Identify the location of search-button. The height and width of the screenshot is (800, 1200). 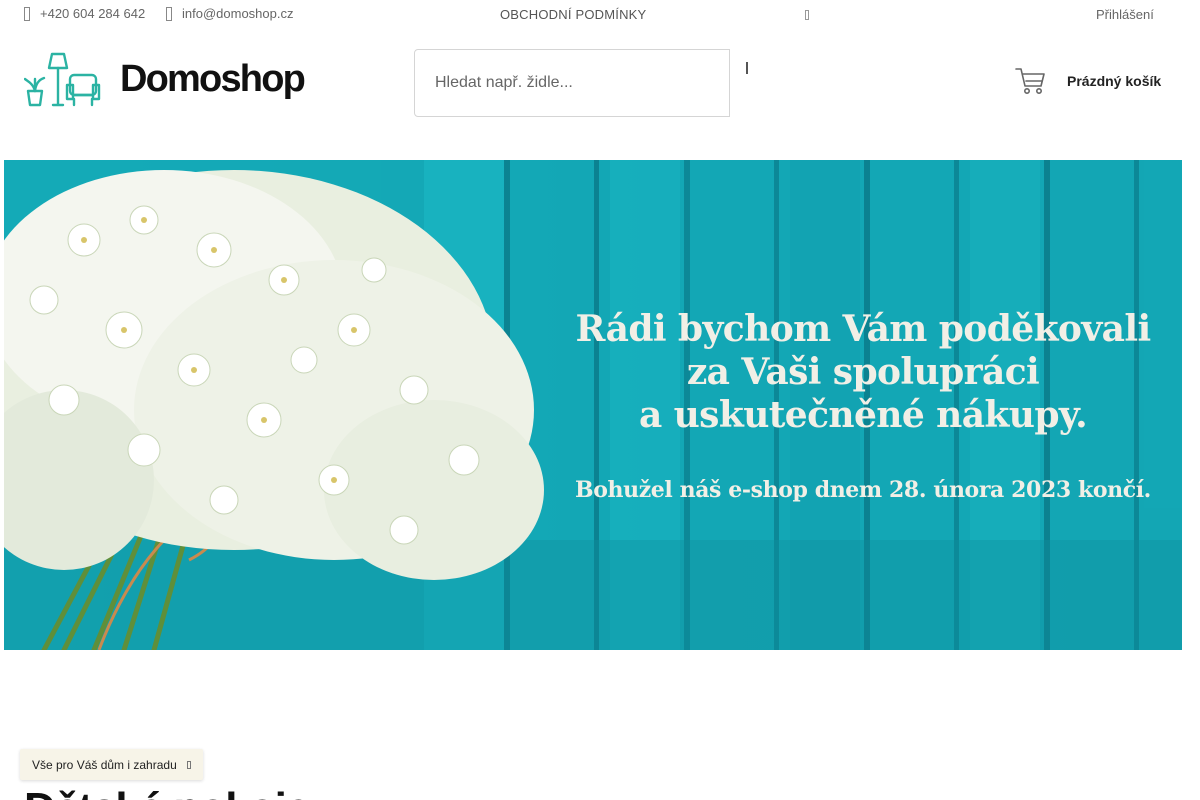
(747, 69).